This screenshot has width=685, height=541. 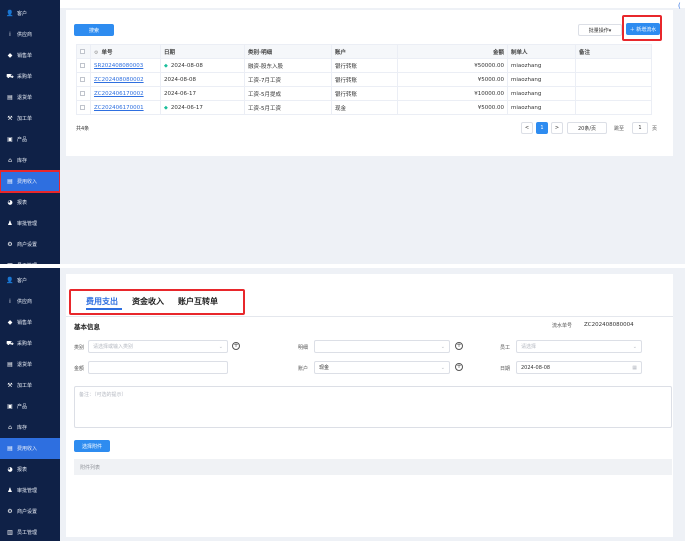 What do you see at coordinates (198, 301) in the screenshot?
I see `tab-transfer: 账户互转单` at bounding box center [198, 301].